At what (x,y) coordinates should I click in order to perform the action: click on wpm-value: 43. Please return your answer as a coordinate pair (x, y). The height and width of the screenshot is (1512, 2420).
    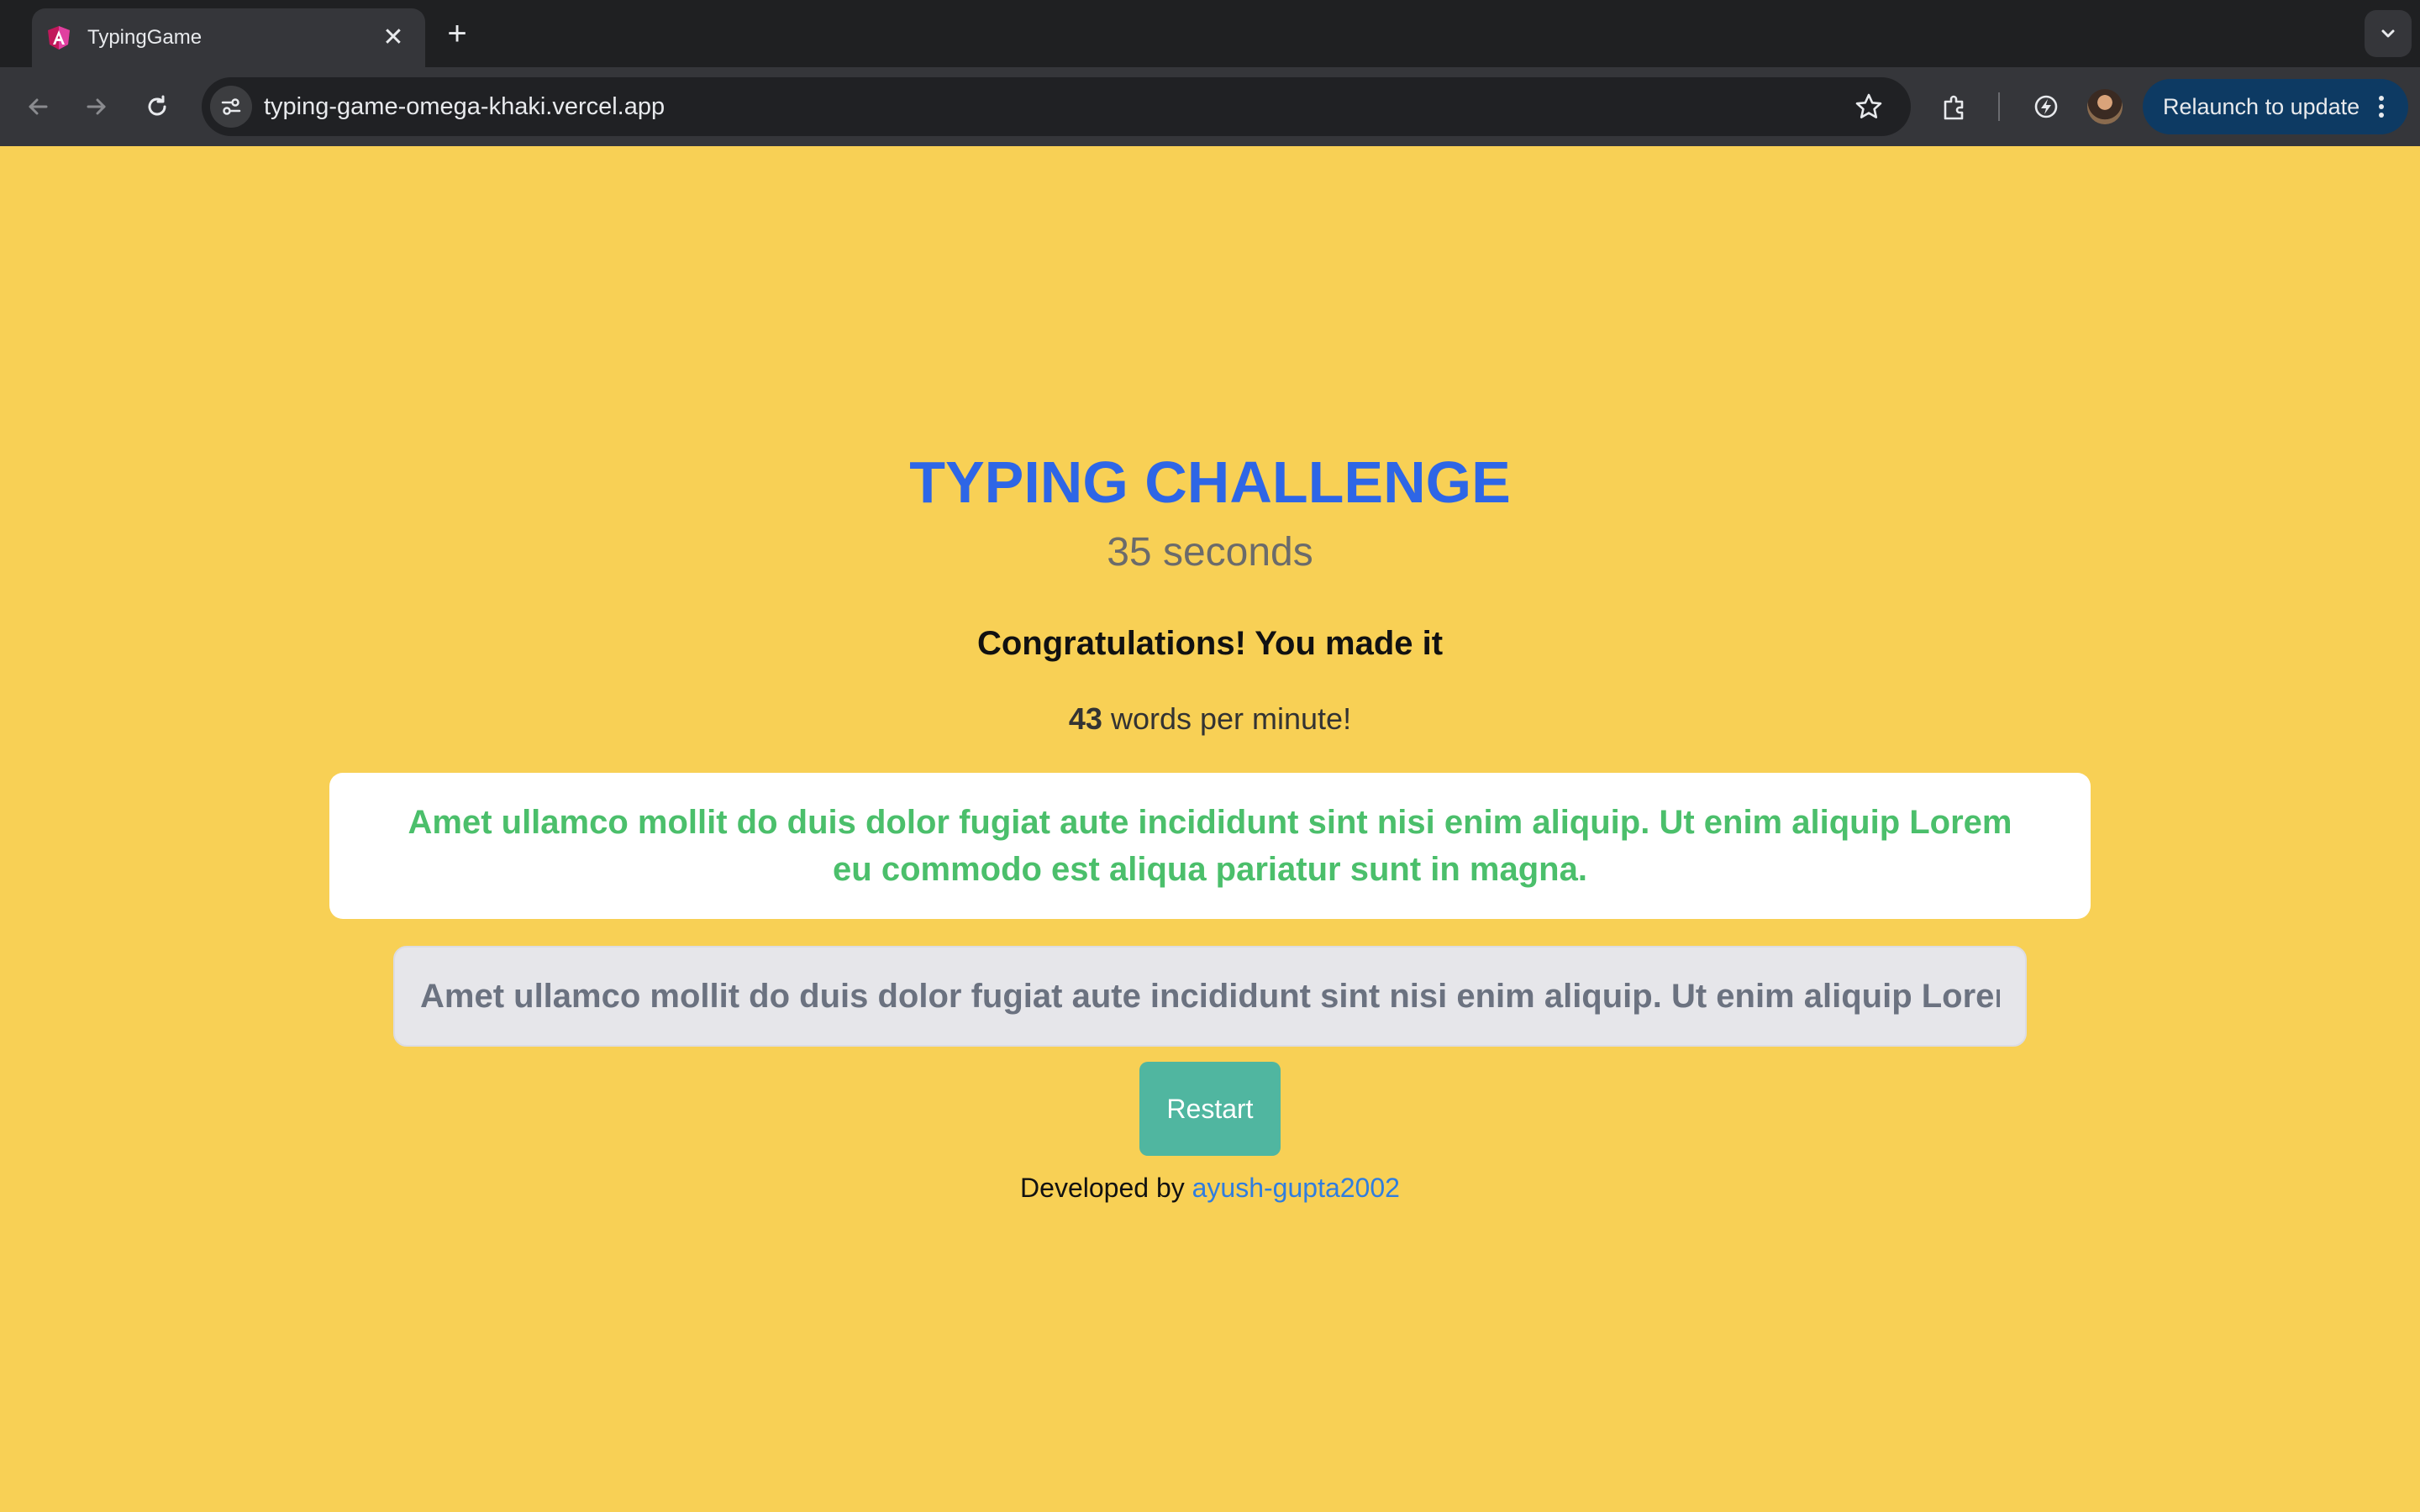
    Looking at the image, I should click on (1085, 718).